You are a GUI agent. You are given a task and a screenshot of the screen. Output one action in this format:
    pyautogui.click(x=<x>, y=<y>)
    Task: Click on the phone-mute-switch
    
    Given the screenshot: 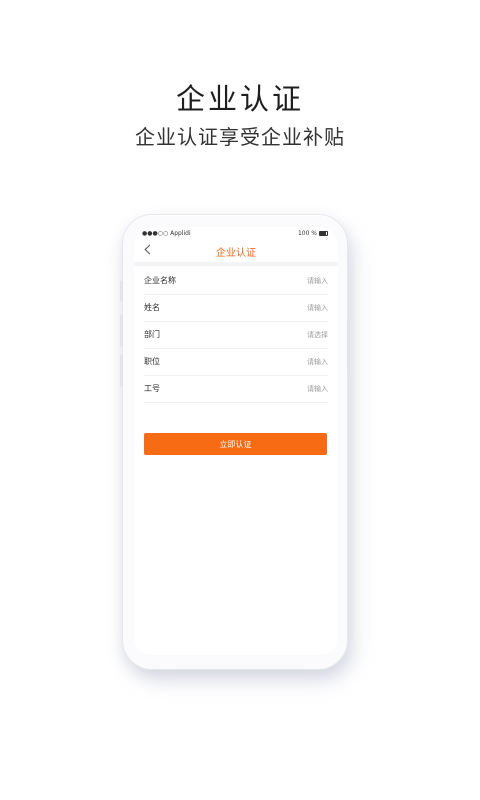 What is the action you would take?
    pyautogui.click(x=121, y=291)
    